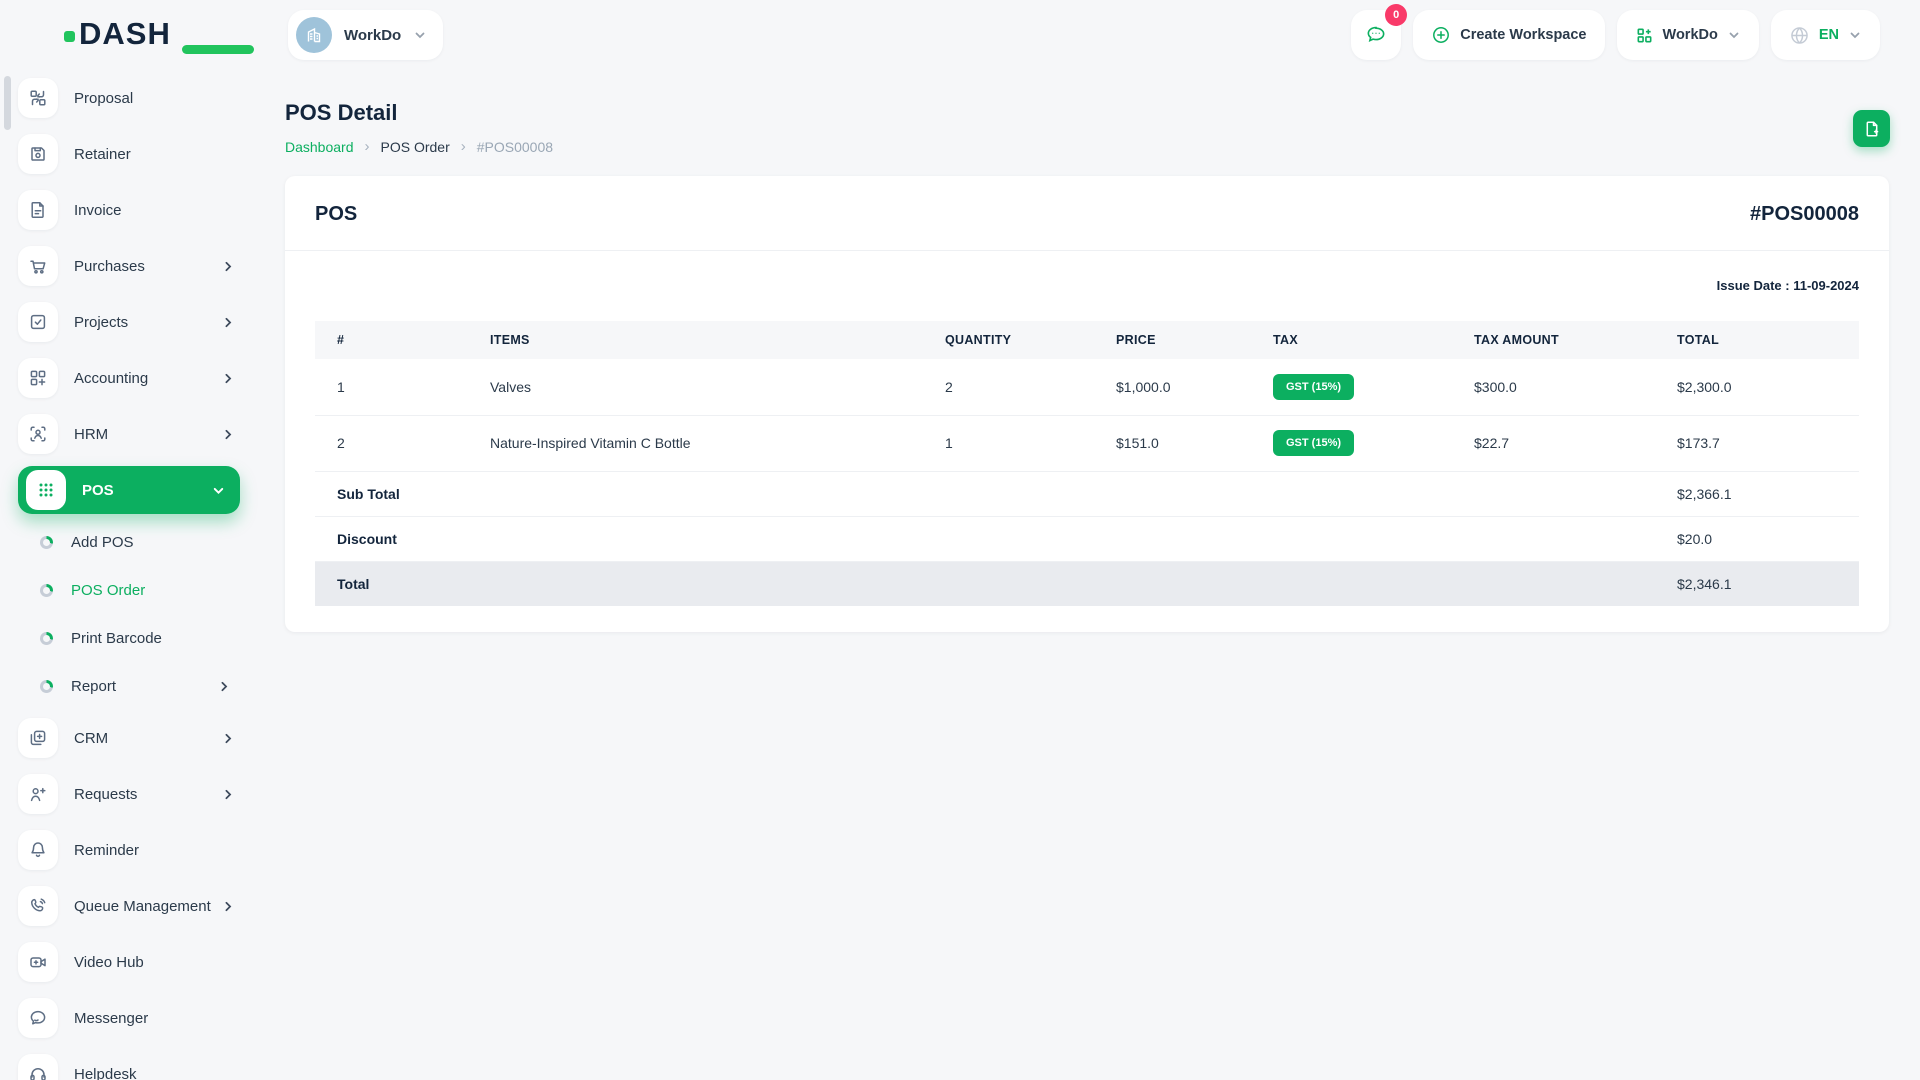 Image resolution: width=1920 pixels, height=1080 pixels. Describe the element at coordinates (129, 434) in the screenshot. I see `sidebar-item-hrm: HRM` at that location.